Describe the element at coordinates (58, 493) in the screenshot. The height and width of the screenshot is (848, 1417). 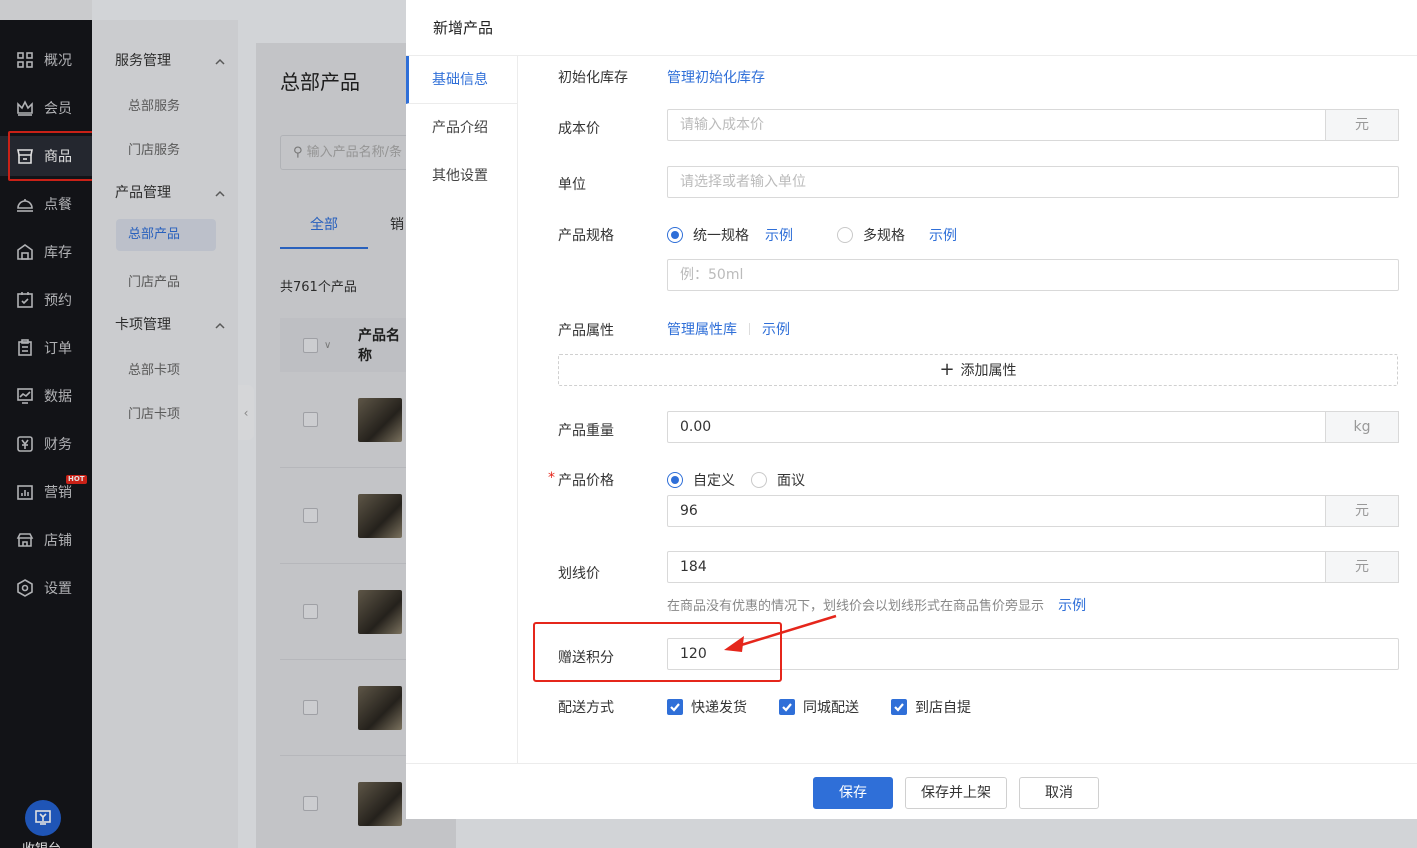
I see `sidebar-item-label: 营销` at that location.